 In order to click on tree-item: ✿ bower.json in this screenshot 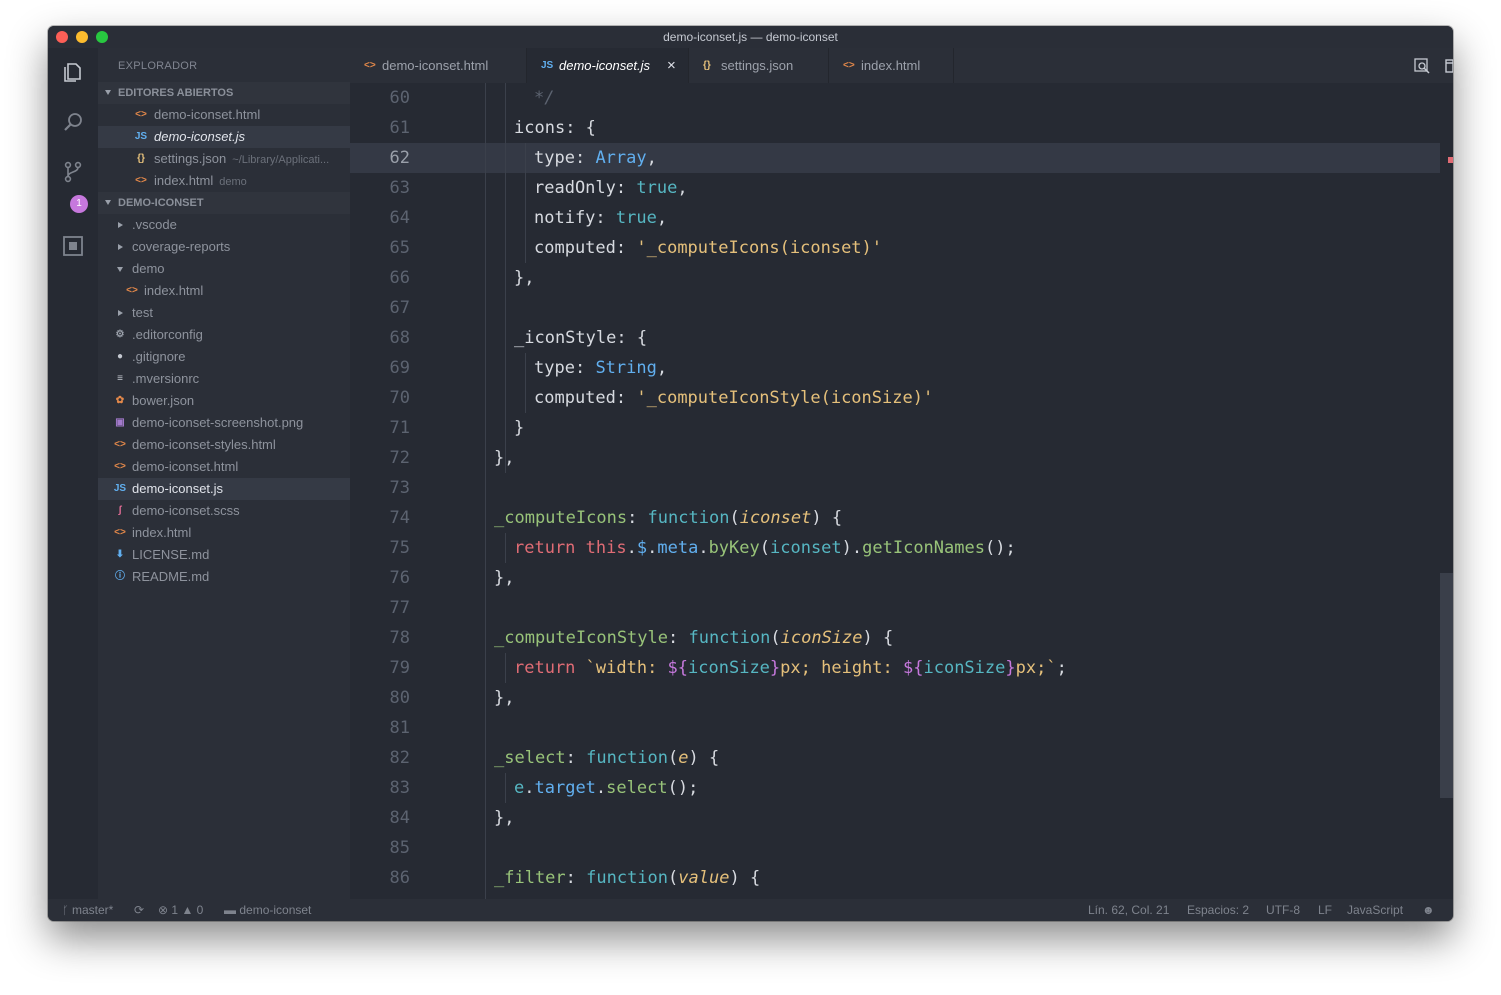, I will do `click(224, 401)`.